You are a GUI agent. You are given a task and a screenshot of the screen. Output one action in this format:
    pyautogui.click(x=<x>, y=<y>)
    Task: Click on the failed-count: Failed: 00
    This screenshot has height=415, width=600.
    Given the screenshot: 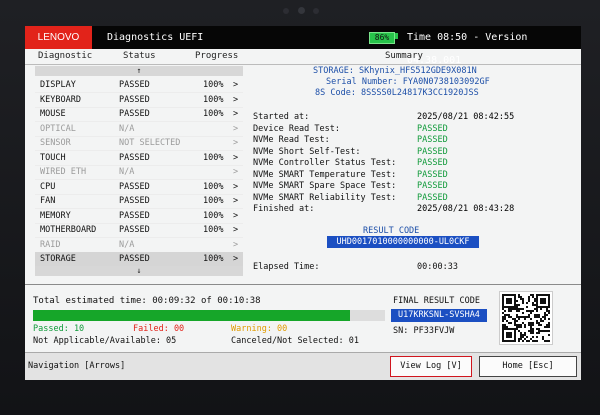 What is the action you would take?
    pyautogui.click(x=159, y=329)
    